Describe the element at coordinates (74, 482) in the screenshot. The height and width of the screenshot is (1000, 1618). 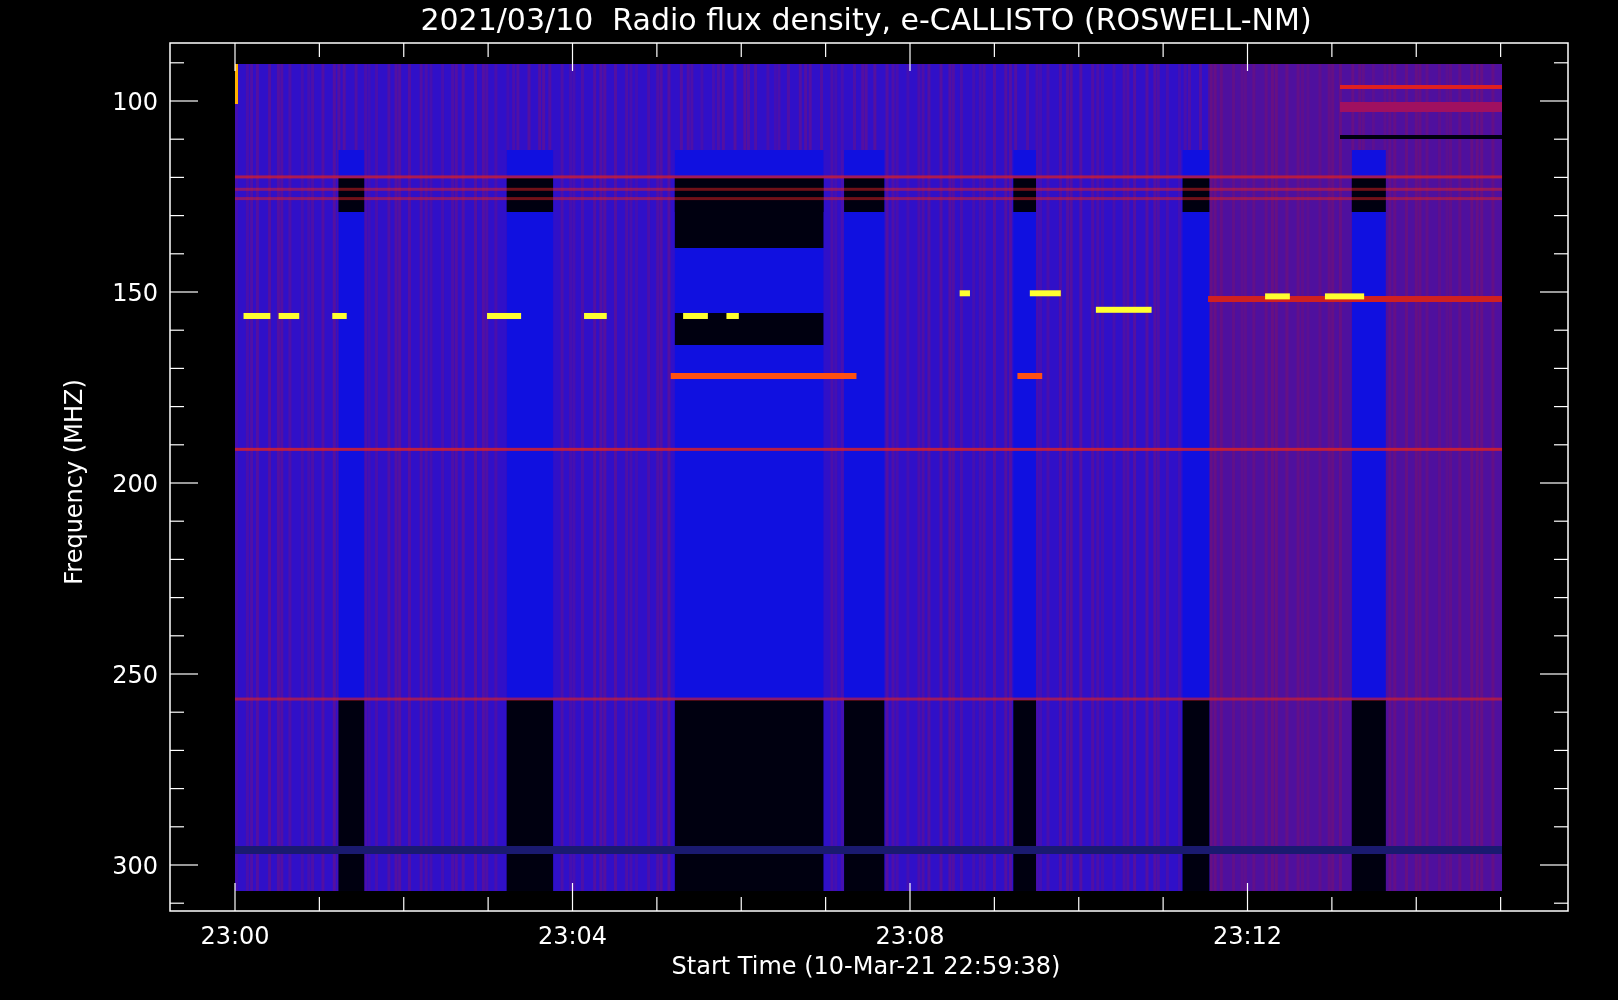
I see `y-axis-label: Frequency (MHZ)` at that location.